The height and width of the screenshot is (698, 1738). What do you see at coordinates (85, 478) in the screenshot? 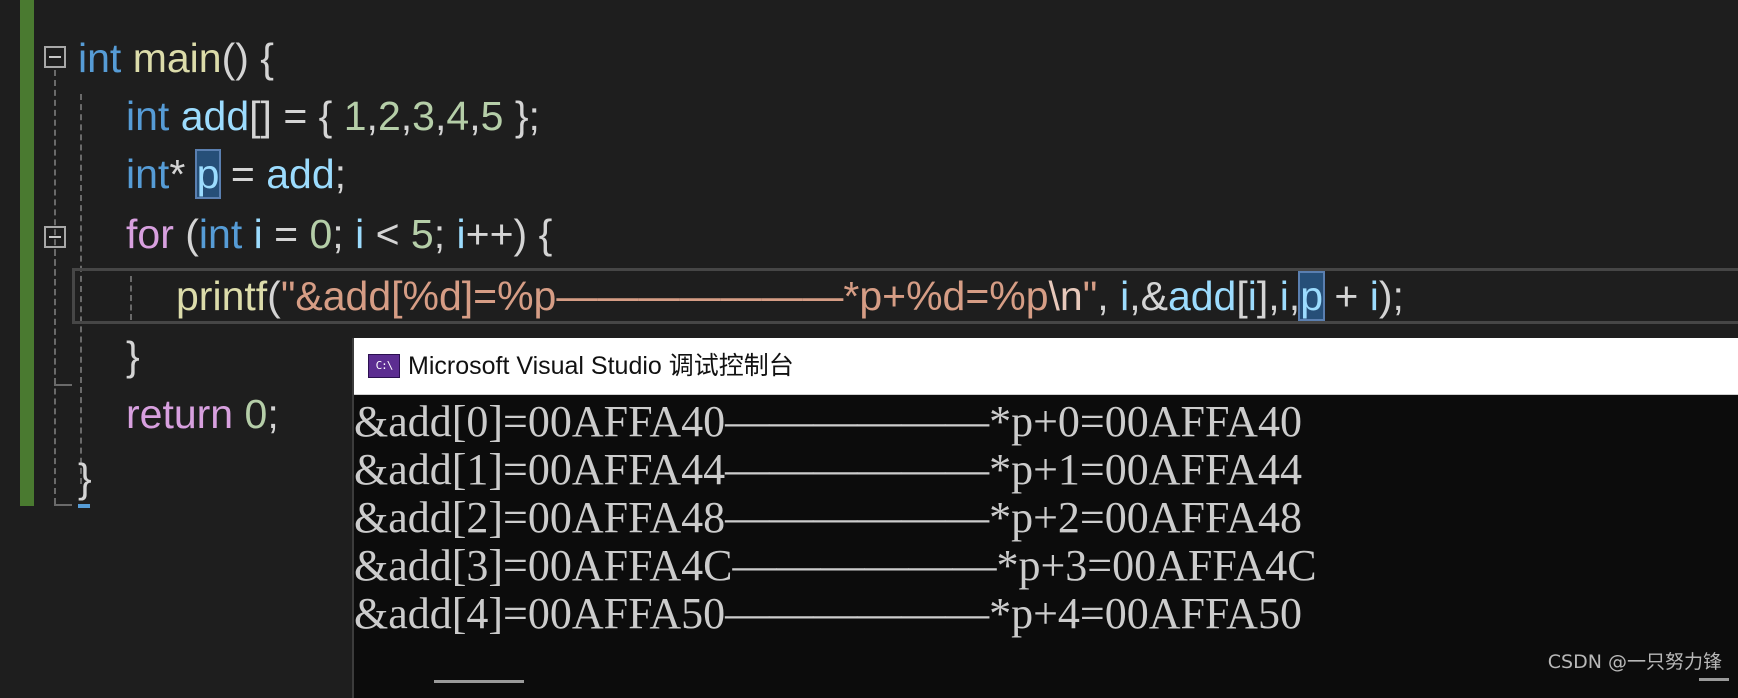
I see `code-line-8: }` at bounding box center [85, 478].